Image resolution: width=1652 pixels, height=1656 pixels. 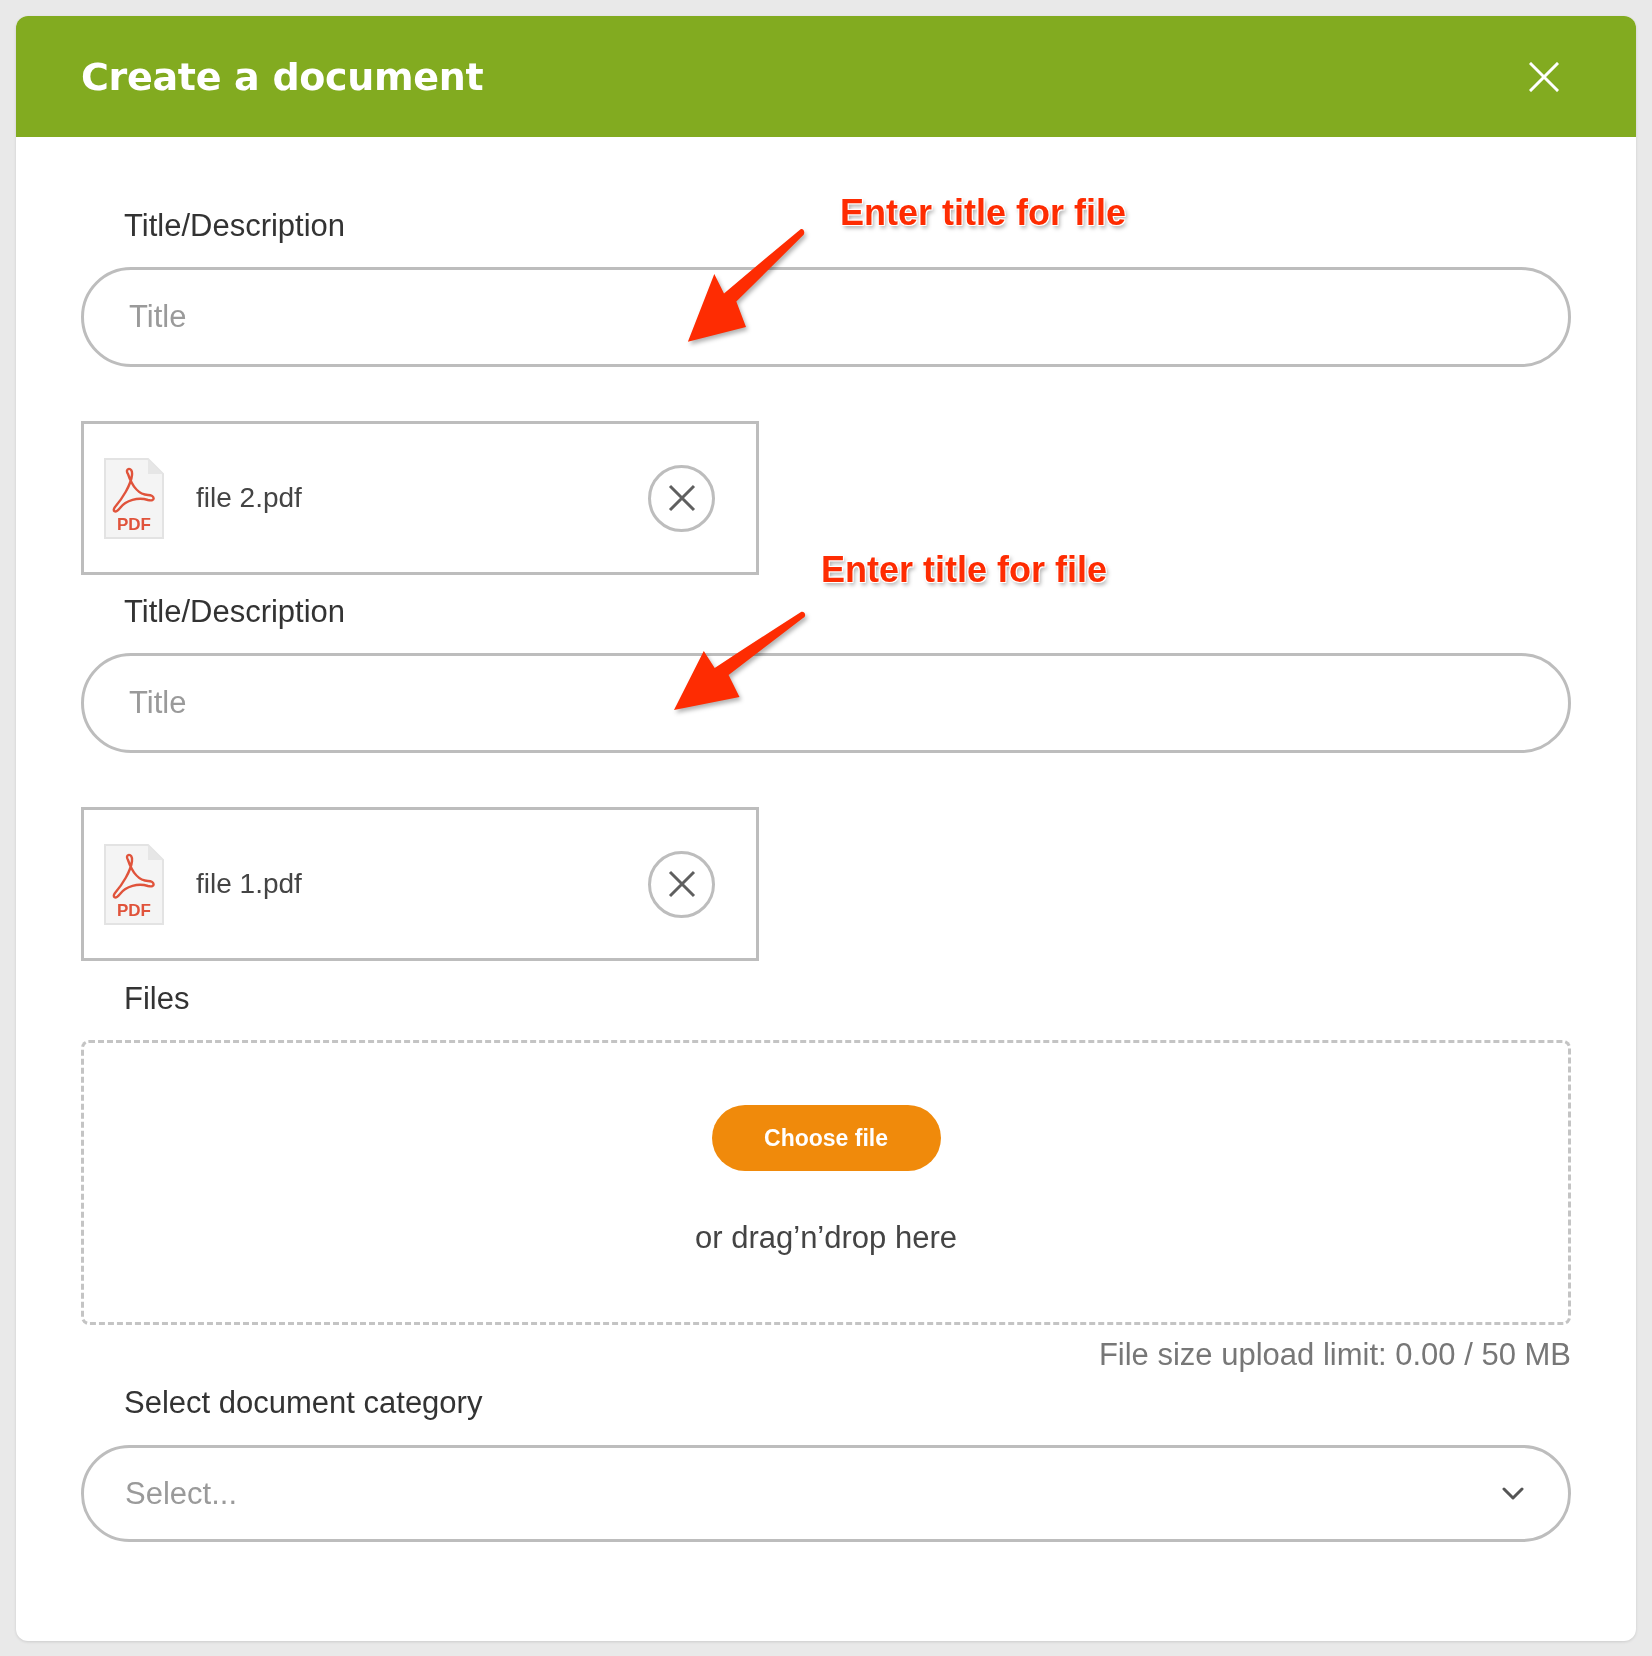 I want to click on choose-file-button: Choose file, so click(x=826, y=1138).